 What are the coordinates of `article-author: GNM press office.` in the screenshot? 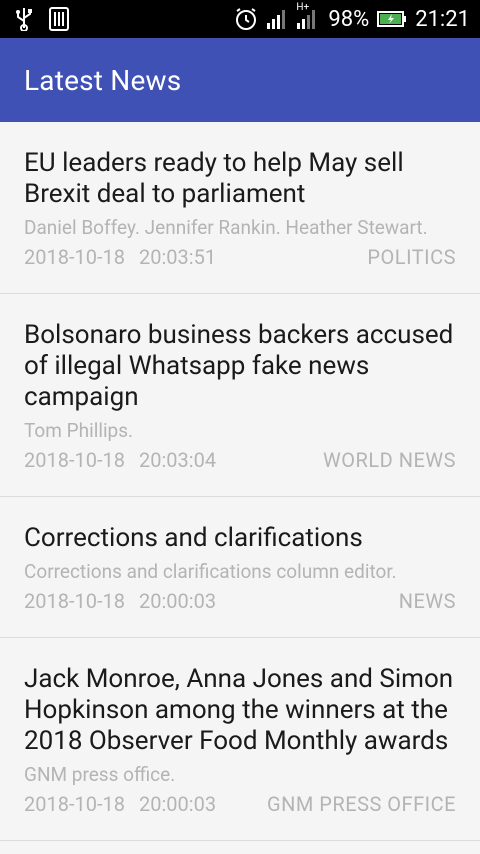 It's located at (100, 774).